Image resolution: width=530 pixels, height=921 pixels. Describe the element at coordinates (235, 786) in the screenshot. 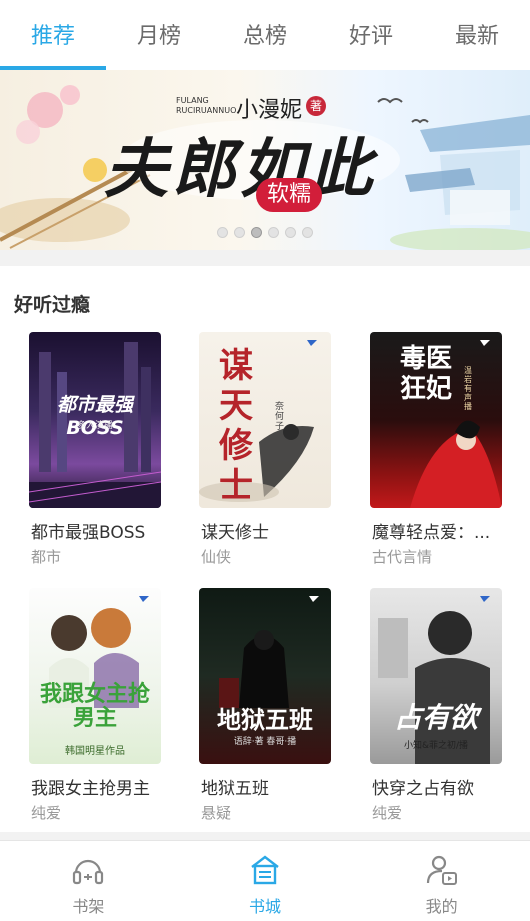

I see `book-title: 地狱五班` at that location.